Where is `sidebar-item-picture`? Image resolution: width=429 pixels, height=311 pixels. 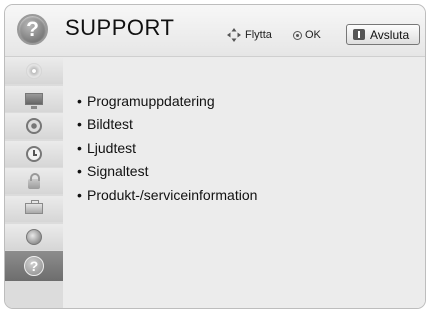
sidebar-item-picture is located at coordinates (34, 98).